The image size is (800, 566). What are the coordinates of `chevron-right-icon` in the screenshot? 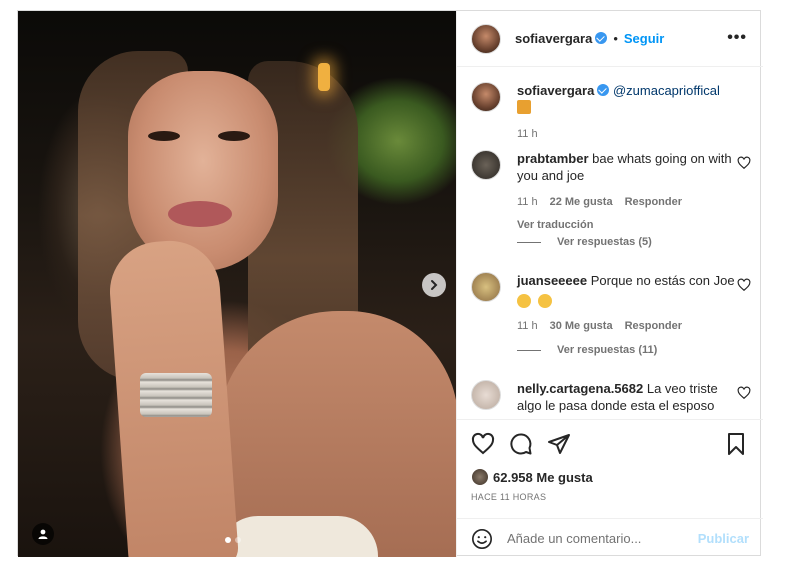 It's located at (434, 285).